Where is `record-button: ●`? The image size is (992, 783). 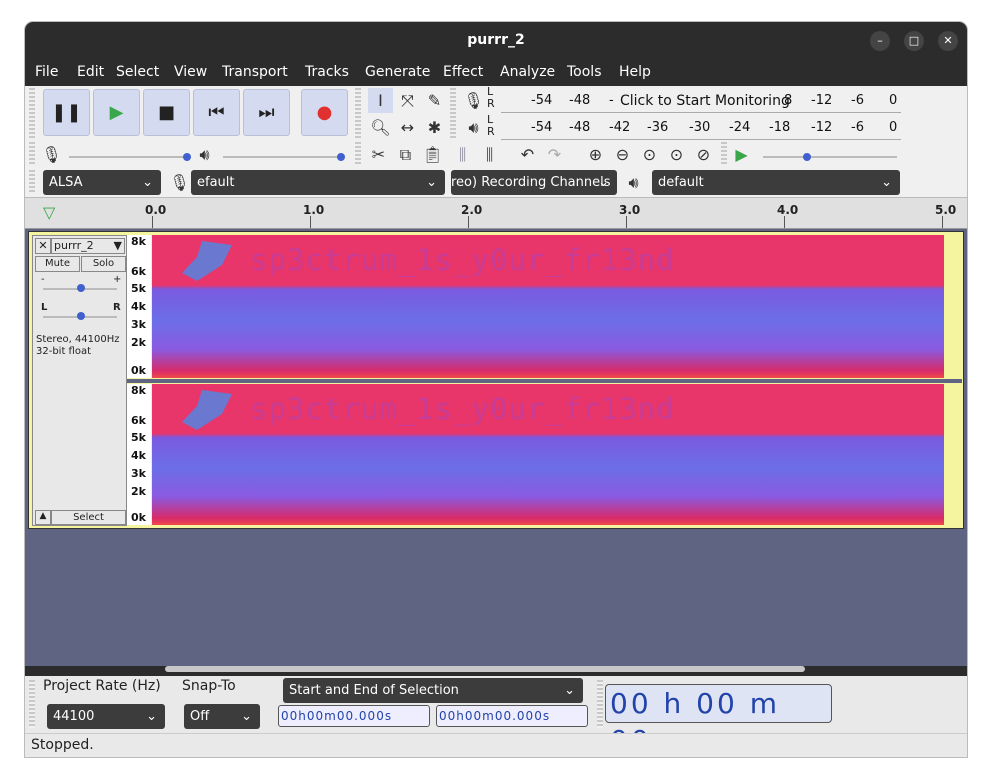 record-button: ● is located at coordinates (324, 112).